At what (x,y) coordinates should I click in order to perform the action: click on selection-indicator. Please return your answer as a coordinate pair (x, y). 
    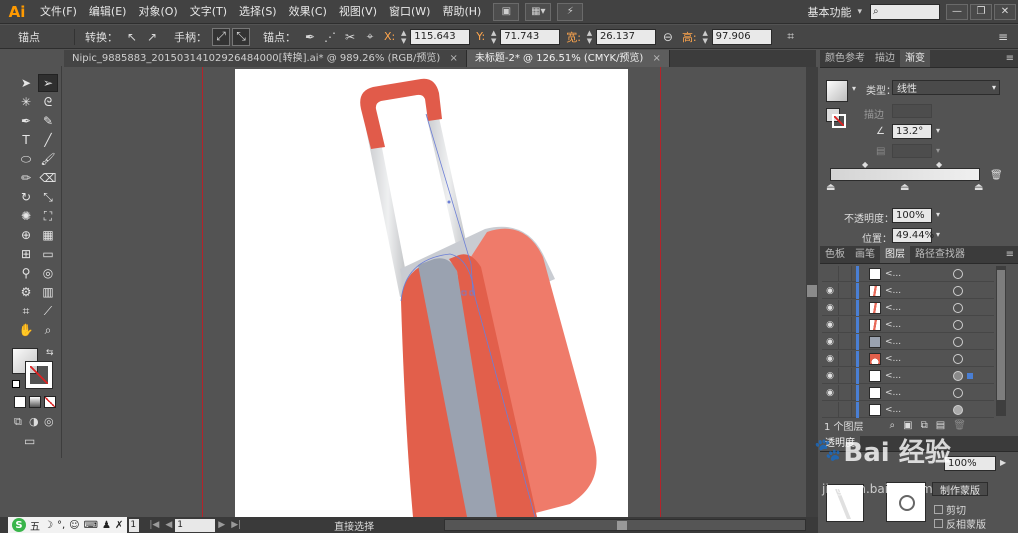
    Looking at the image, I should click on (970, 375).